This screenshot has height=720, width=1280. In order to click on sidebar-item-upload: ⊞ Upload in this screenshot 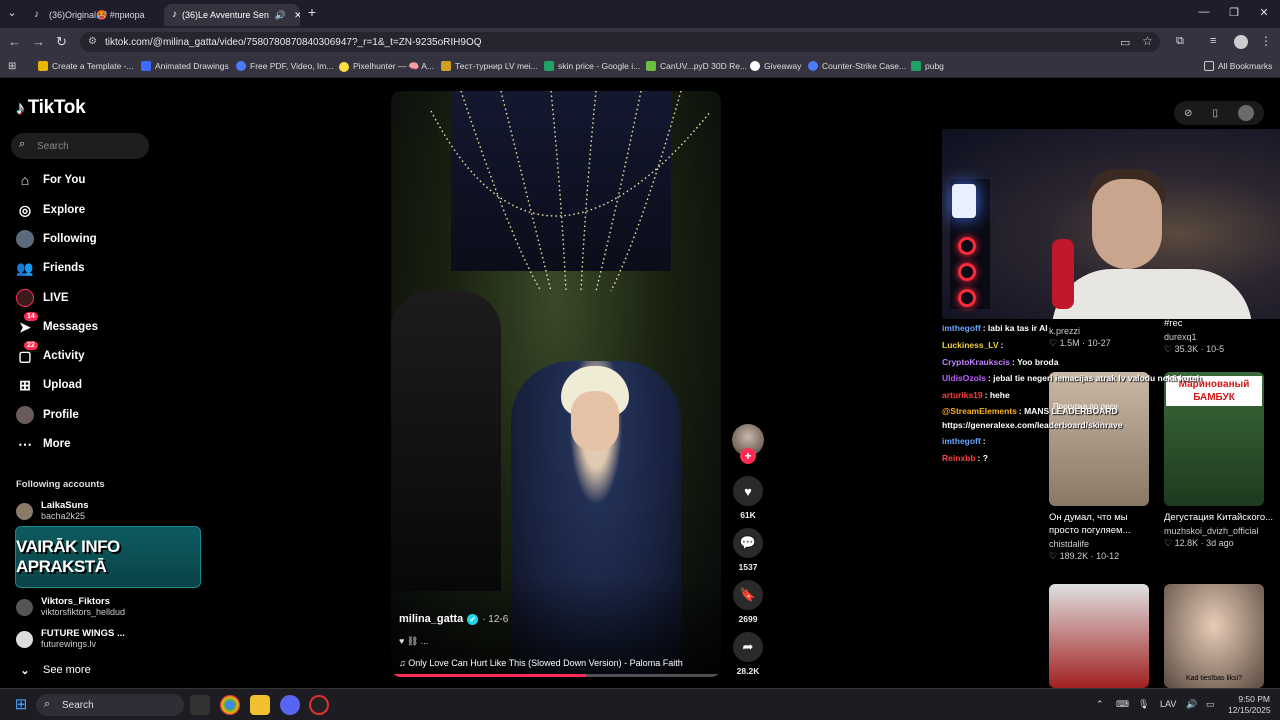, I will do `click(49, 385)`.